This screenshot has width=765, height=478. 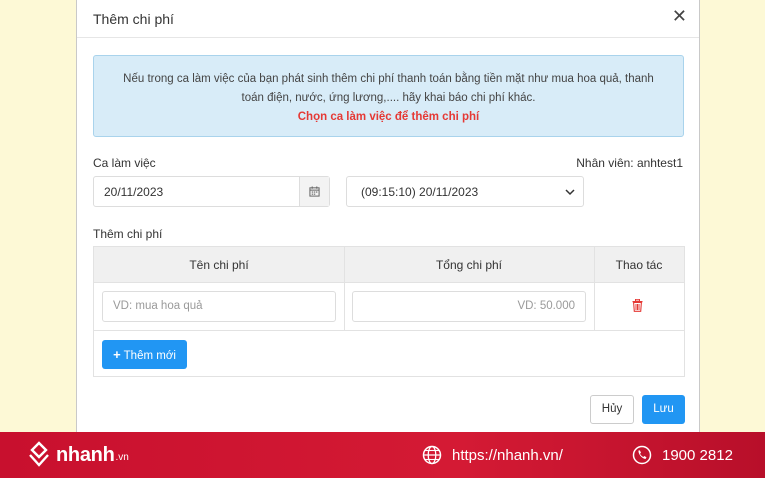 I want to click on cost-amount-input: VD: 50.000, so click(x=469, y=306).